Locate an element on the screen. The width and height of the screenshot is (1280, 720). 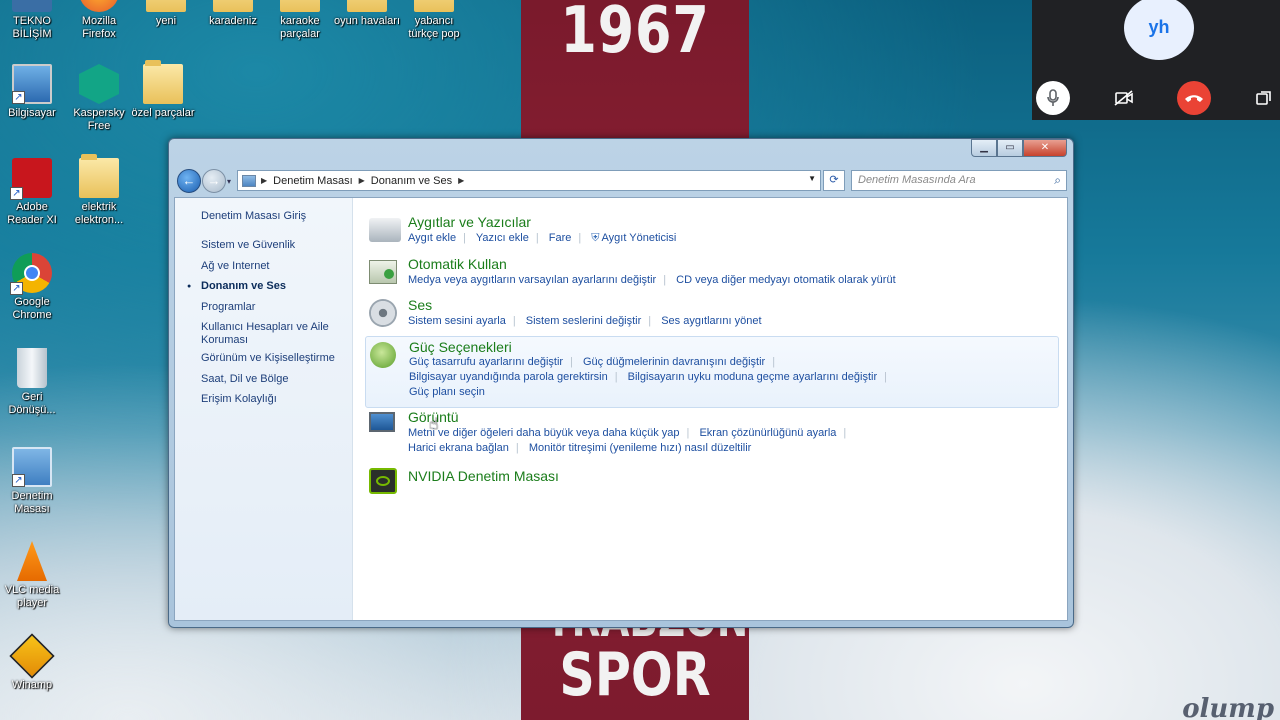
end-call-button is located at coordinates (1194, 98).